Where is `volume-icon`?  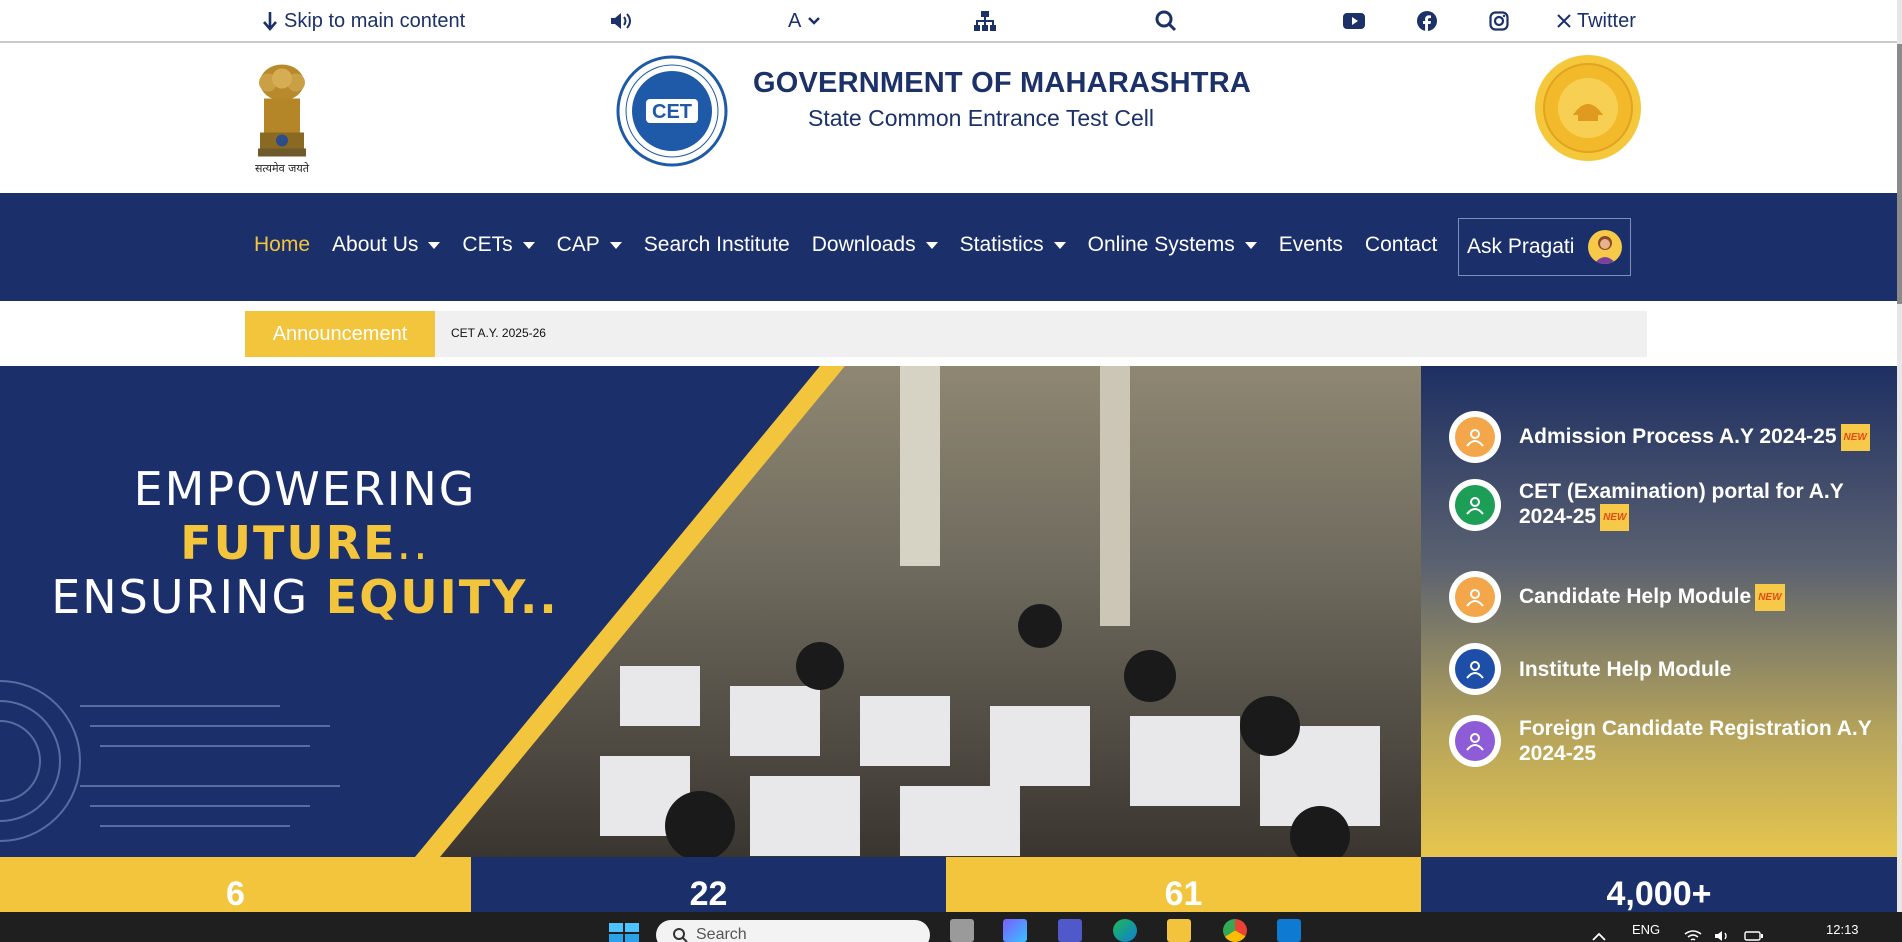
volume-icon is located at coordinates (1723, 936).